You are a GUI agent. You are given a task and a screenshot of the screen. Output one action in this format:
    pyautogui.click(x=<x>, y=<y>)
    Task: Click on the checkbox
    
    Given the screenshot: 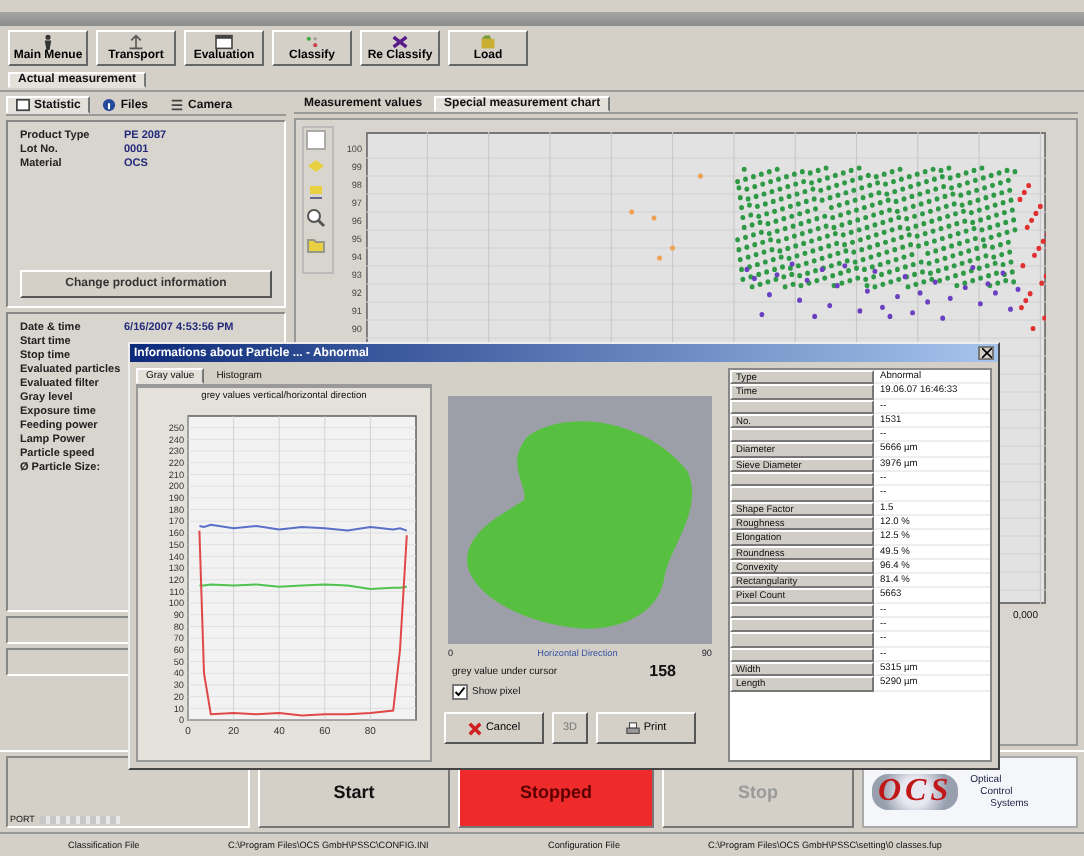 What is the action you would take?
    pyautogui.click(x=460, y=692)
    